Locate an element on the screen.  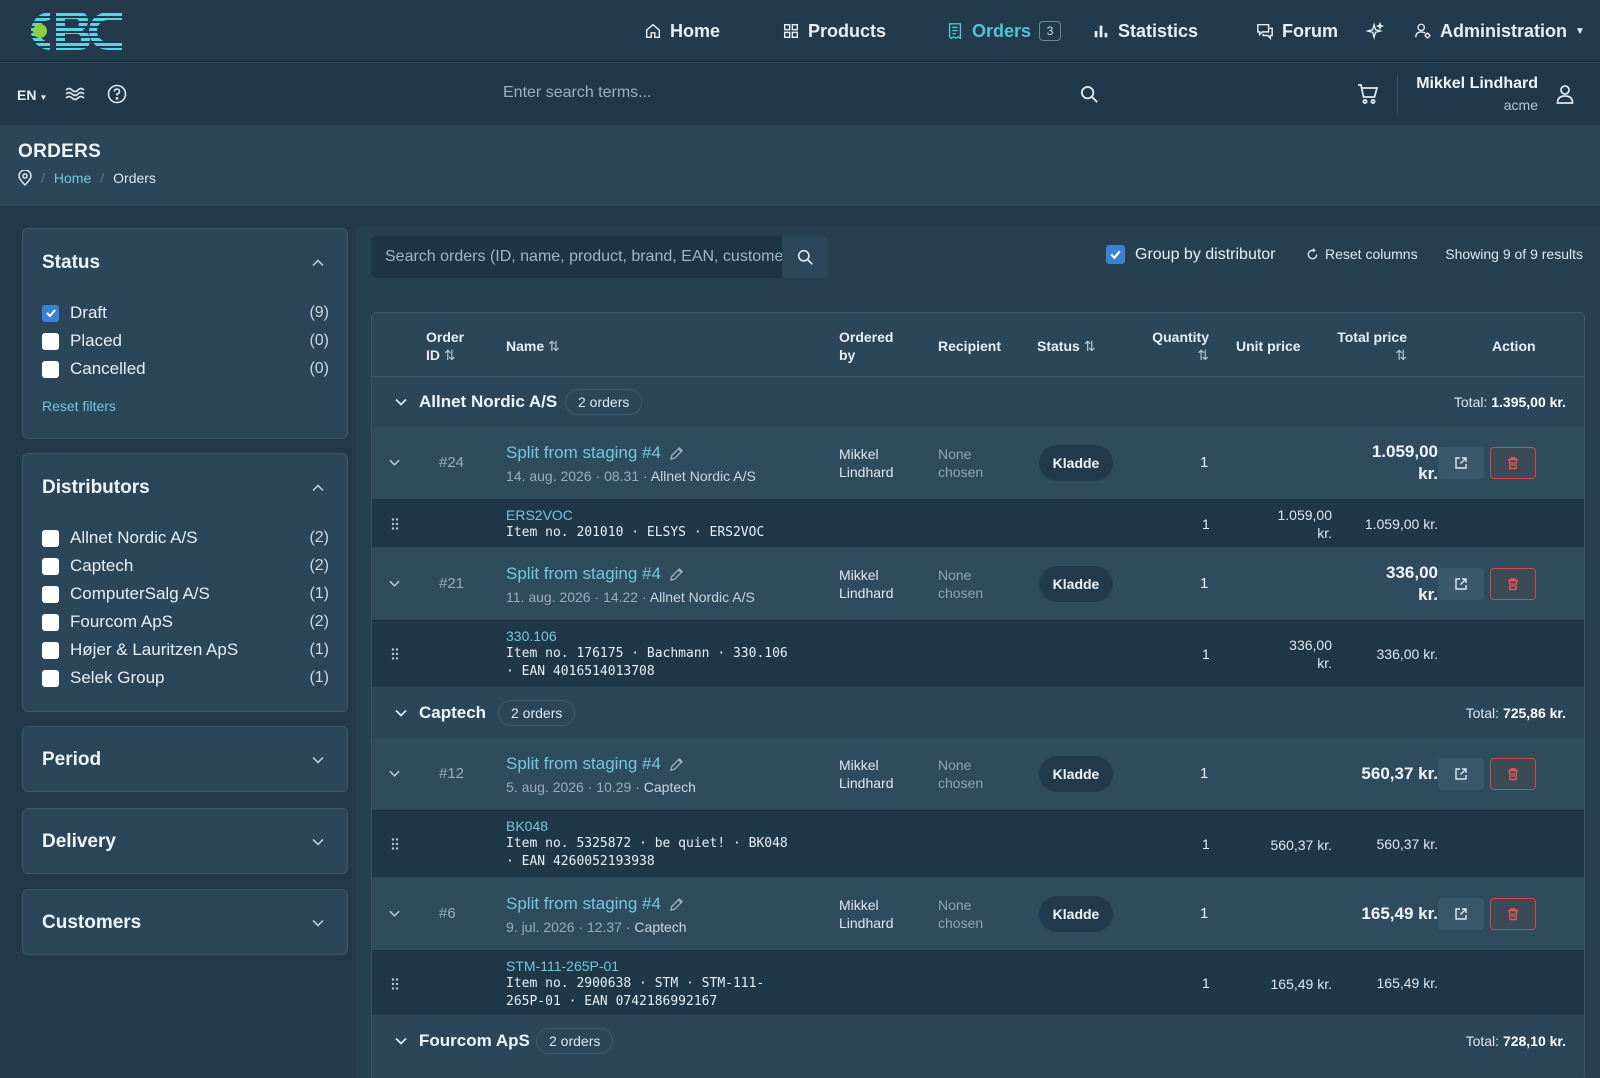
language-selector: EN ▼ is located at coordinates (32, 95).